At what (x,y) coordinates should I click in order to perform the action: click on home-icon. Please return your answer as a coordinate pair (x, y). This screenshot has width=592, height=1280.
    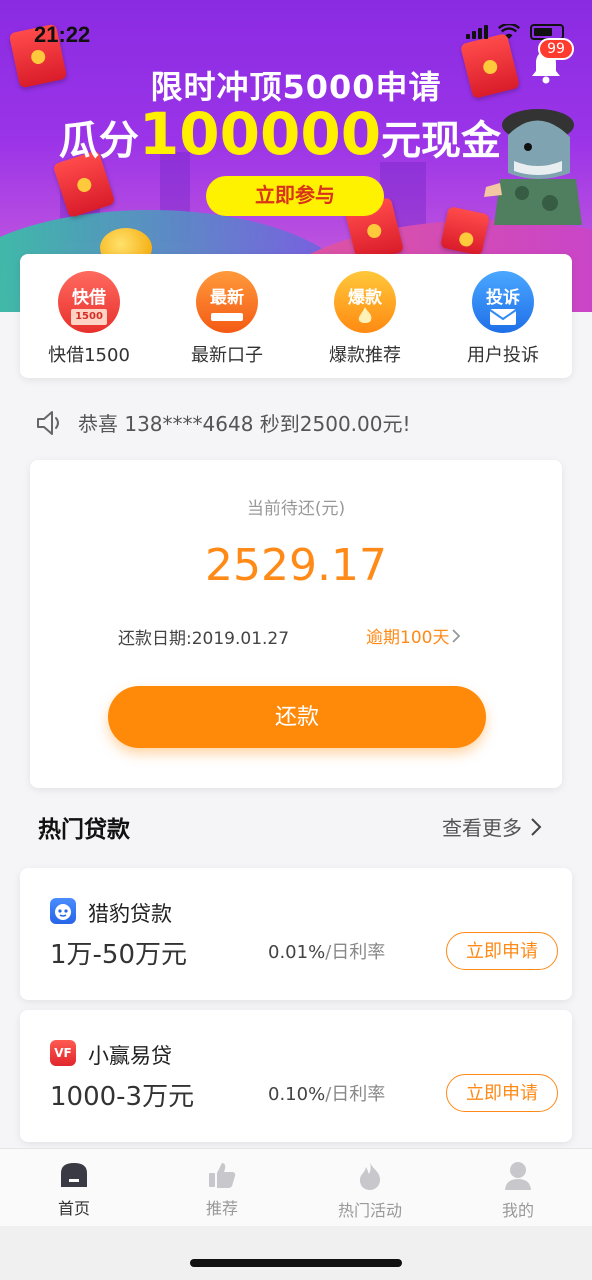
    Looking at the image, I should click on (74, 1175).